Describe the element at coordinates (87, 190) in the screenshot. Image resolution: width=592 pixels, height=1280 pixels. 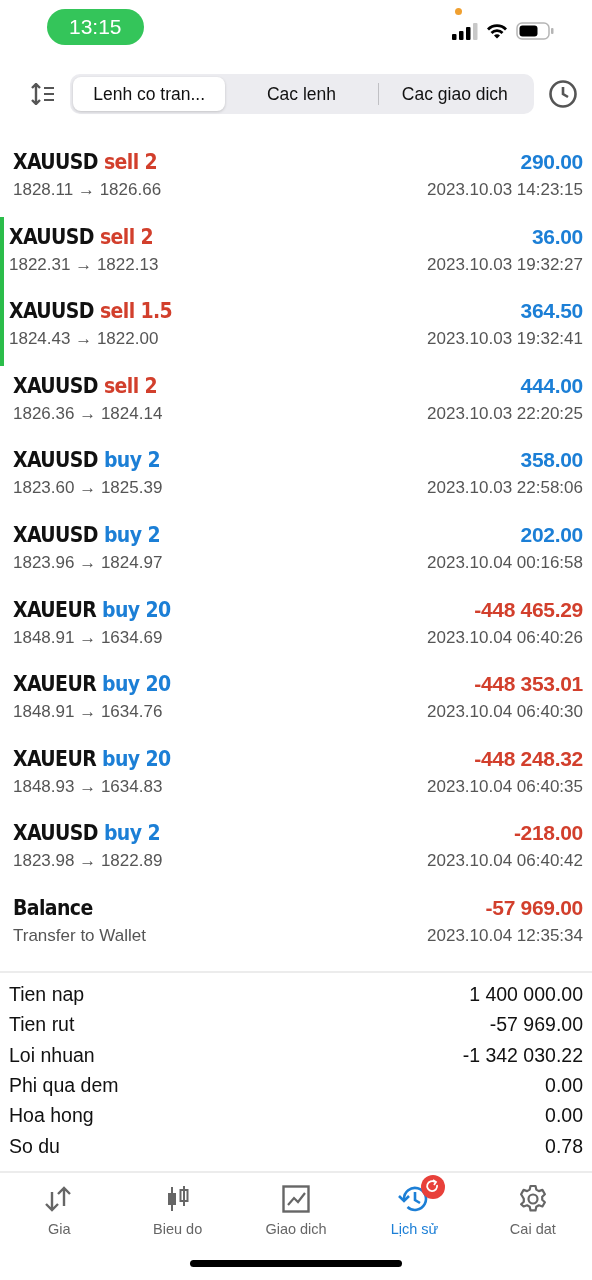
I see `price-range: 1828.11 → 1826.66` at that location.